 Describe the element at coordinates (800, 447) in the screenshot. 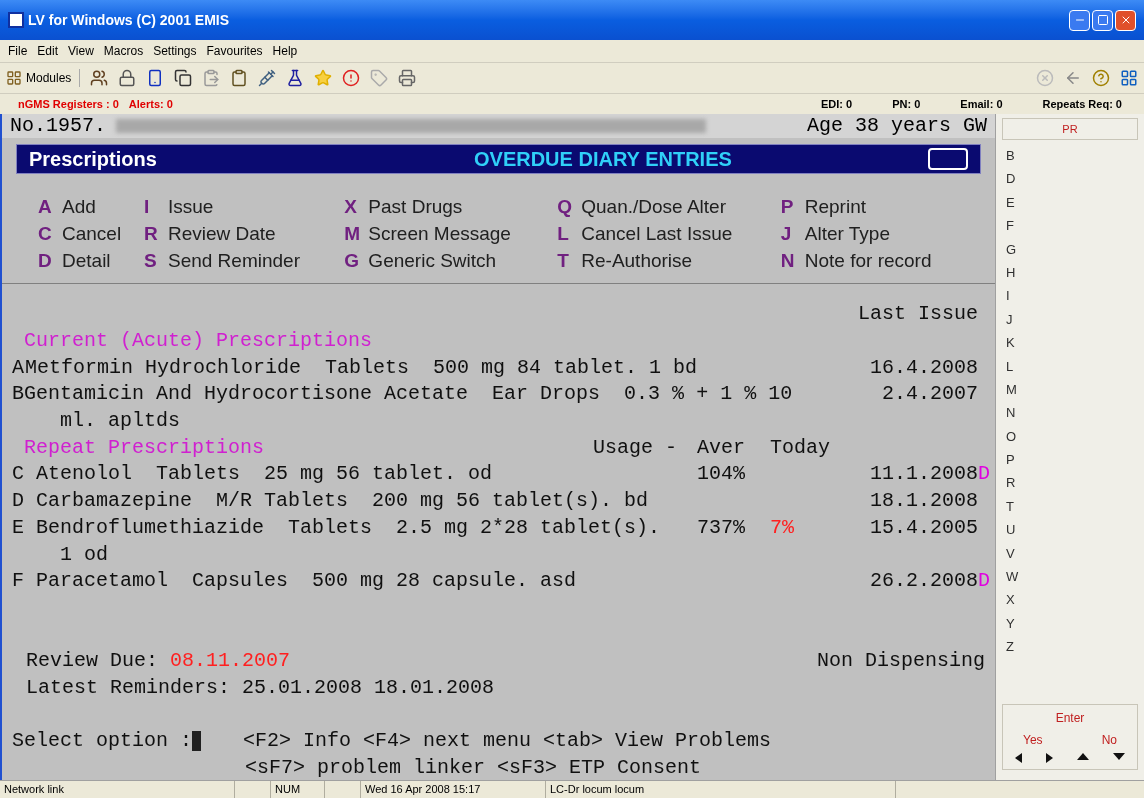

I see `usage-today: Today` at that location.